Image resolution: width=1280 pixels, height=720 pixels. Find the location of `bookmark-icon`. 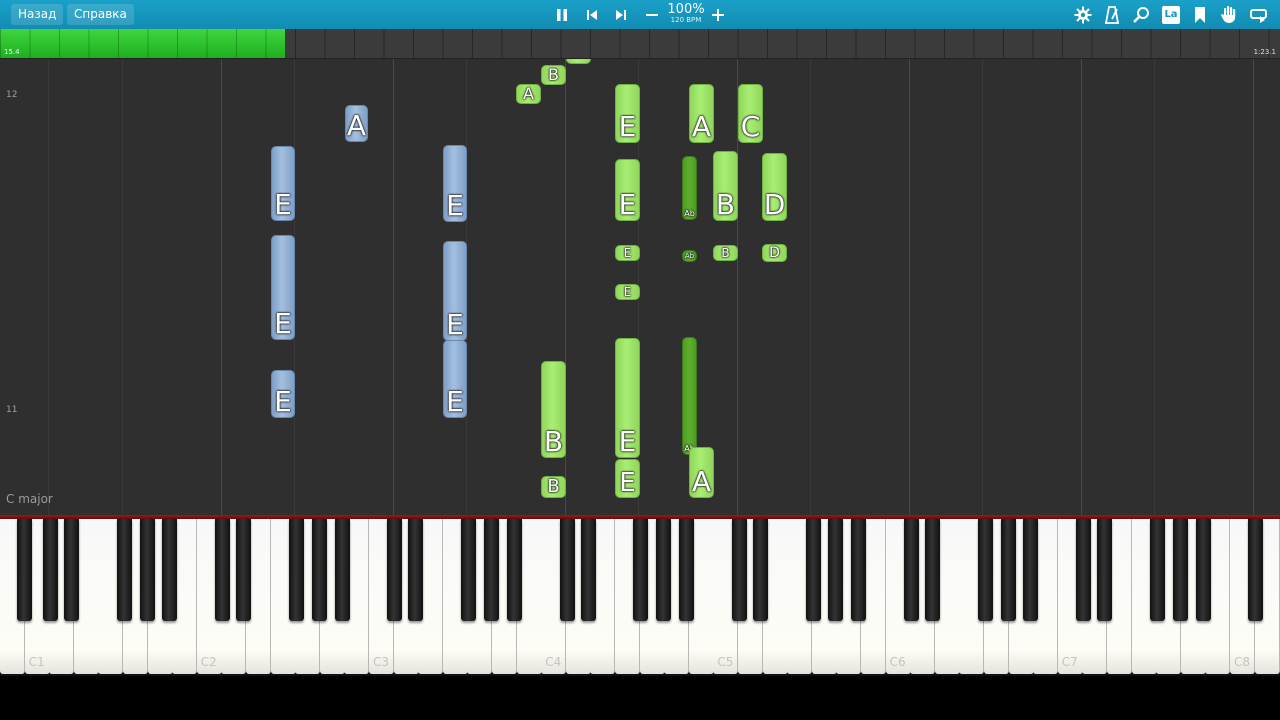

bookmark-icon is located at coordinates (1200, 14).